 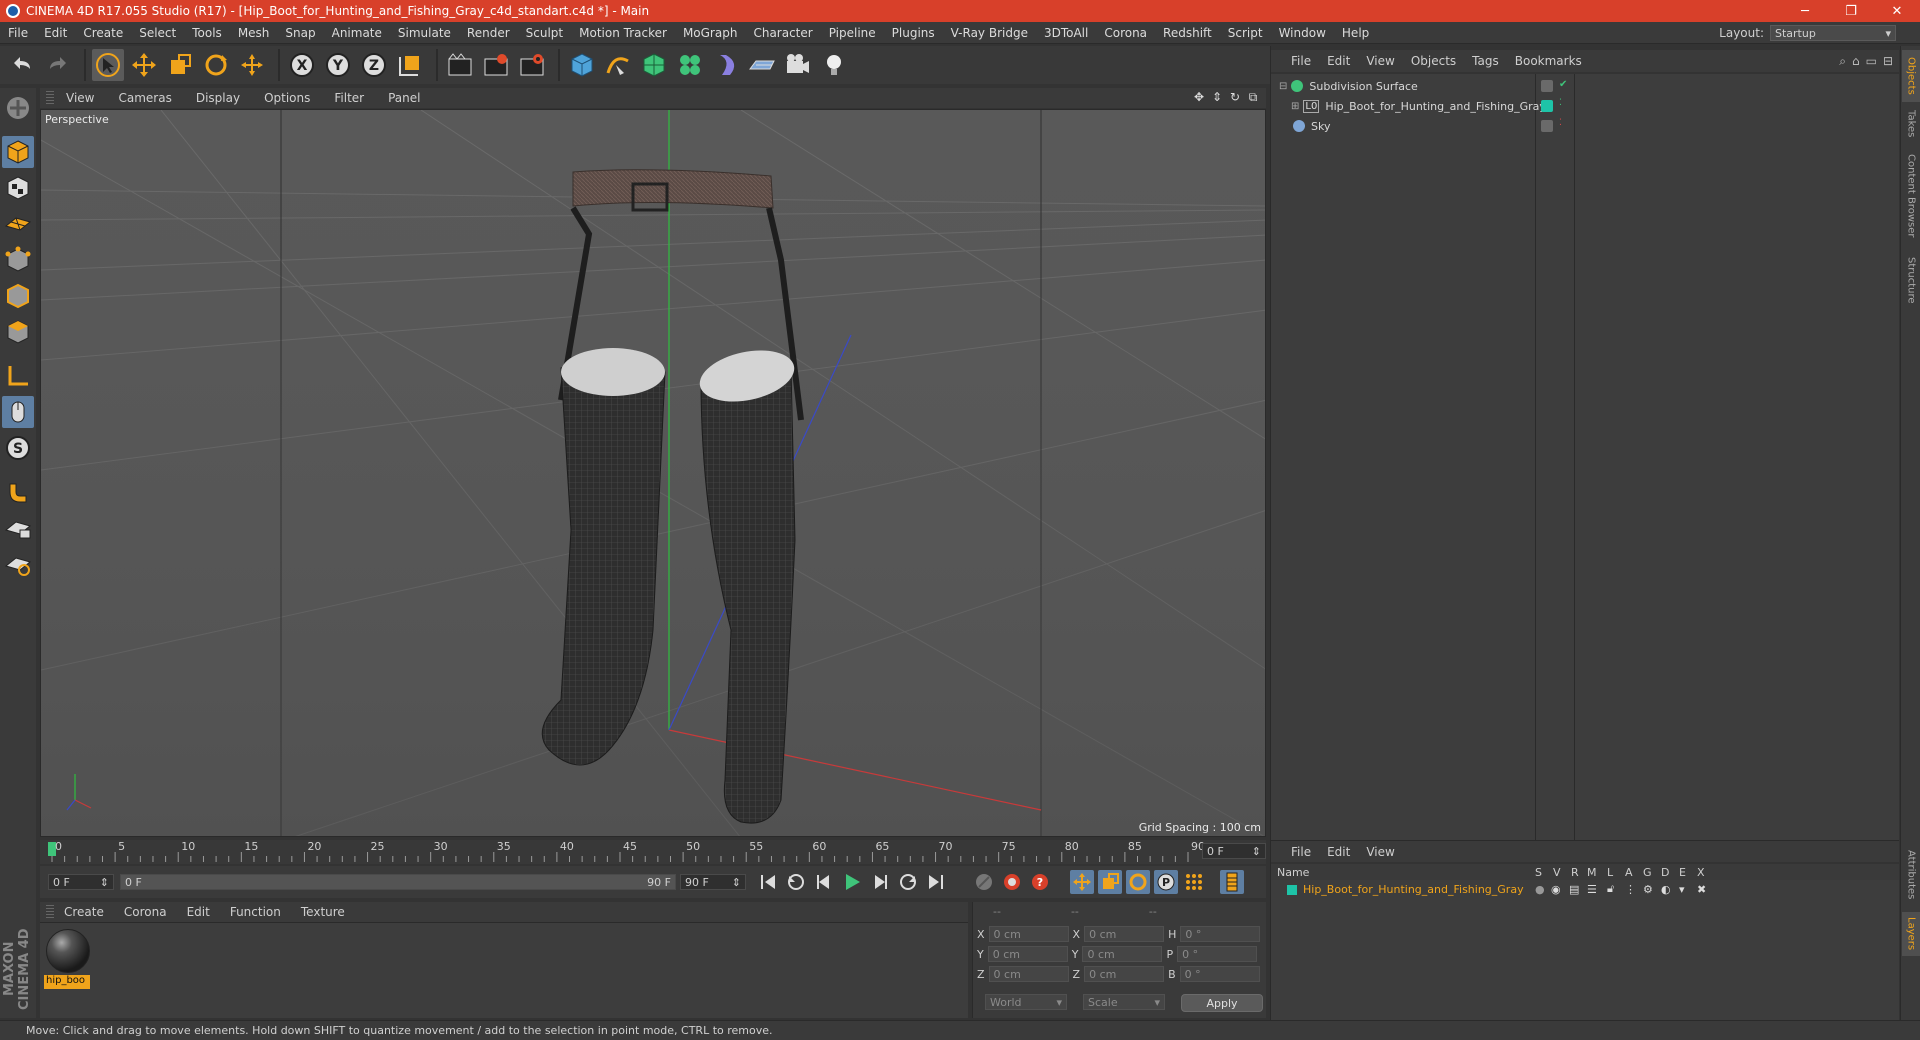 I want to click on column-name: Name, so click(x=1293, y=872).